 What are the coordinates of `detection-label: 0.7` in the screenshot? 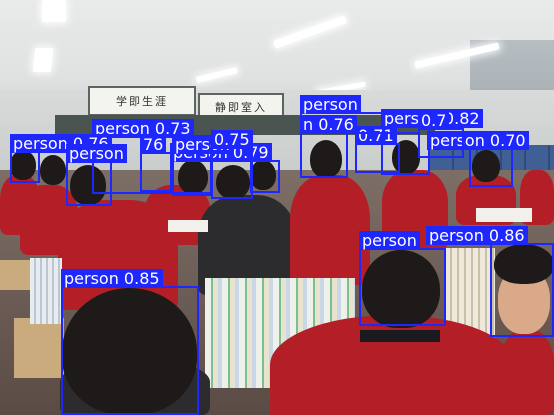 It's located at (434, 120).